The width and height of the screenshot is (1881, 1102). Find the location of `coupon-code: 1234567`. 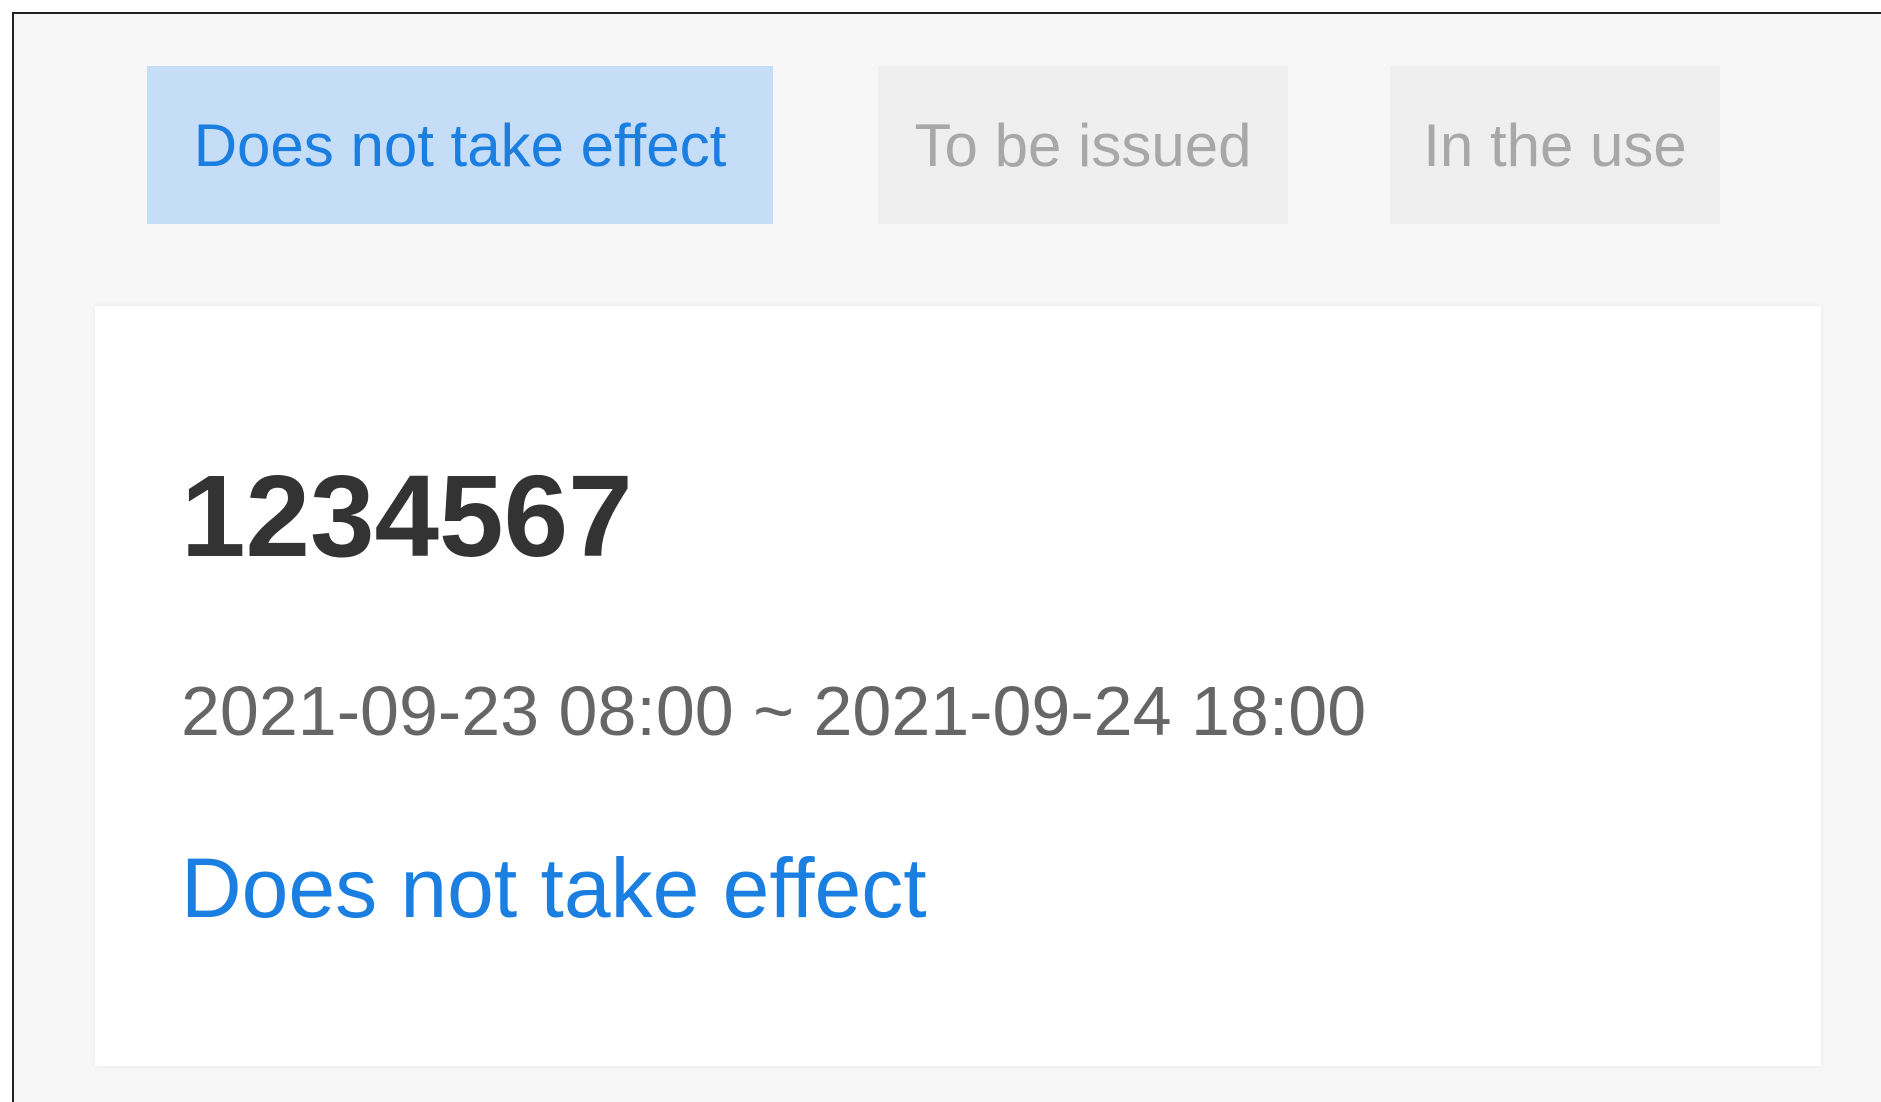

coupon-code: 1234567 is located at coordinates (407, 516).